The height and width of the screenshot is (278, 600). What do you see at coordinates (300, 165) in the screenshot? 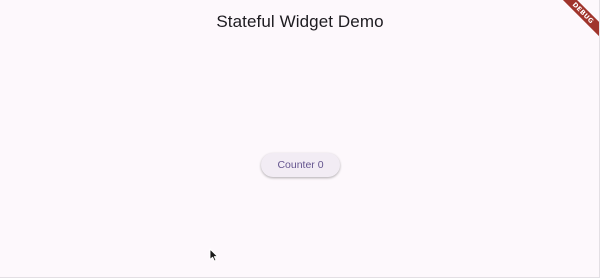
I see `counter-button: Counter 0` at bounding box center [300, 165].